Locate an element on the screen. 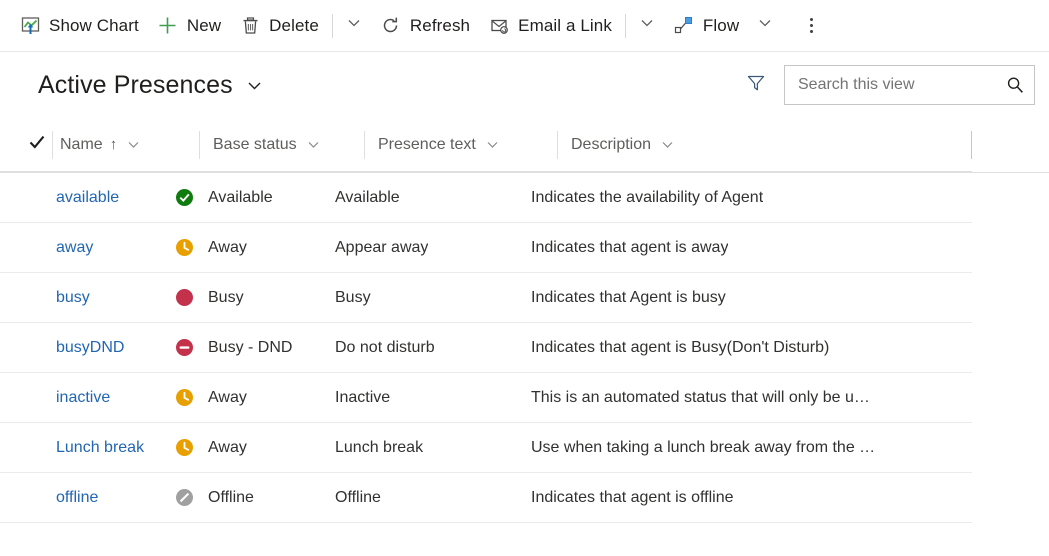 The image size is (1049, 556). presence-text-label: Do not disturb is located at coordinates (385, 347).